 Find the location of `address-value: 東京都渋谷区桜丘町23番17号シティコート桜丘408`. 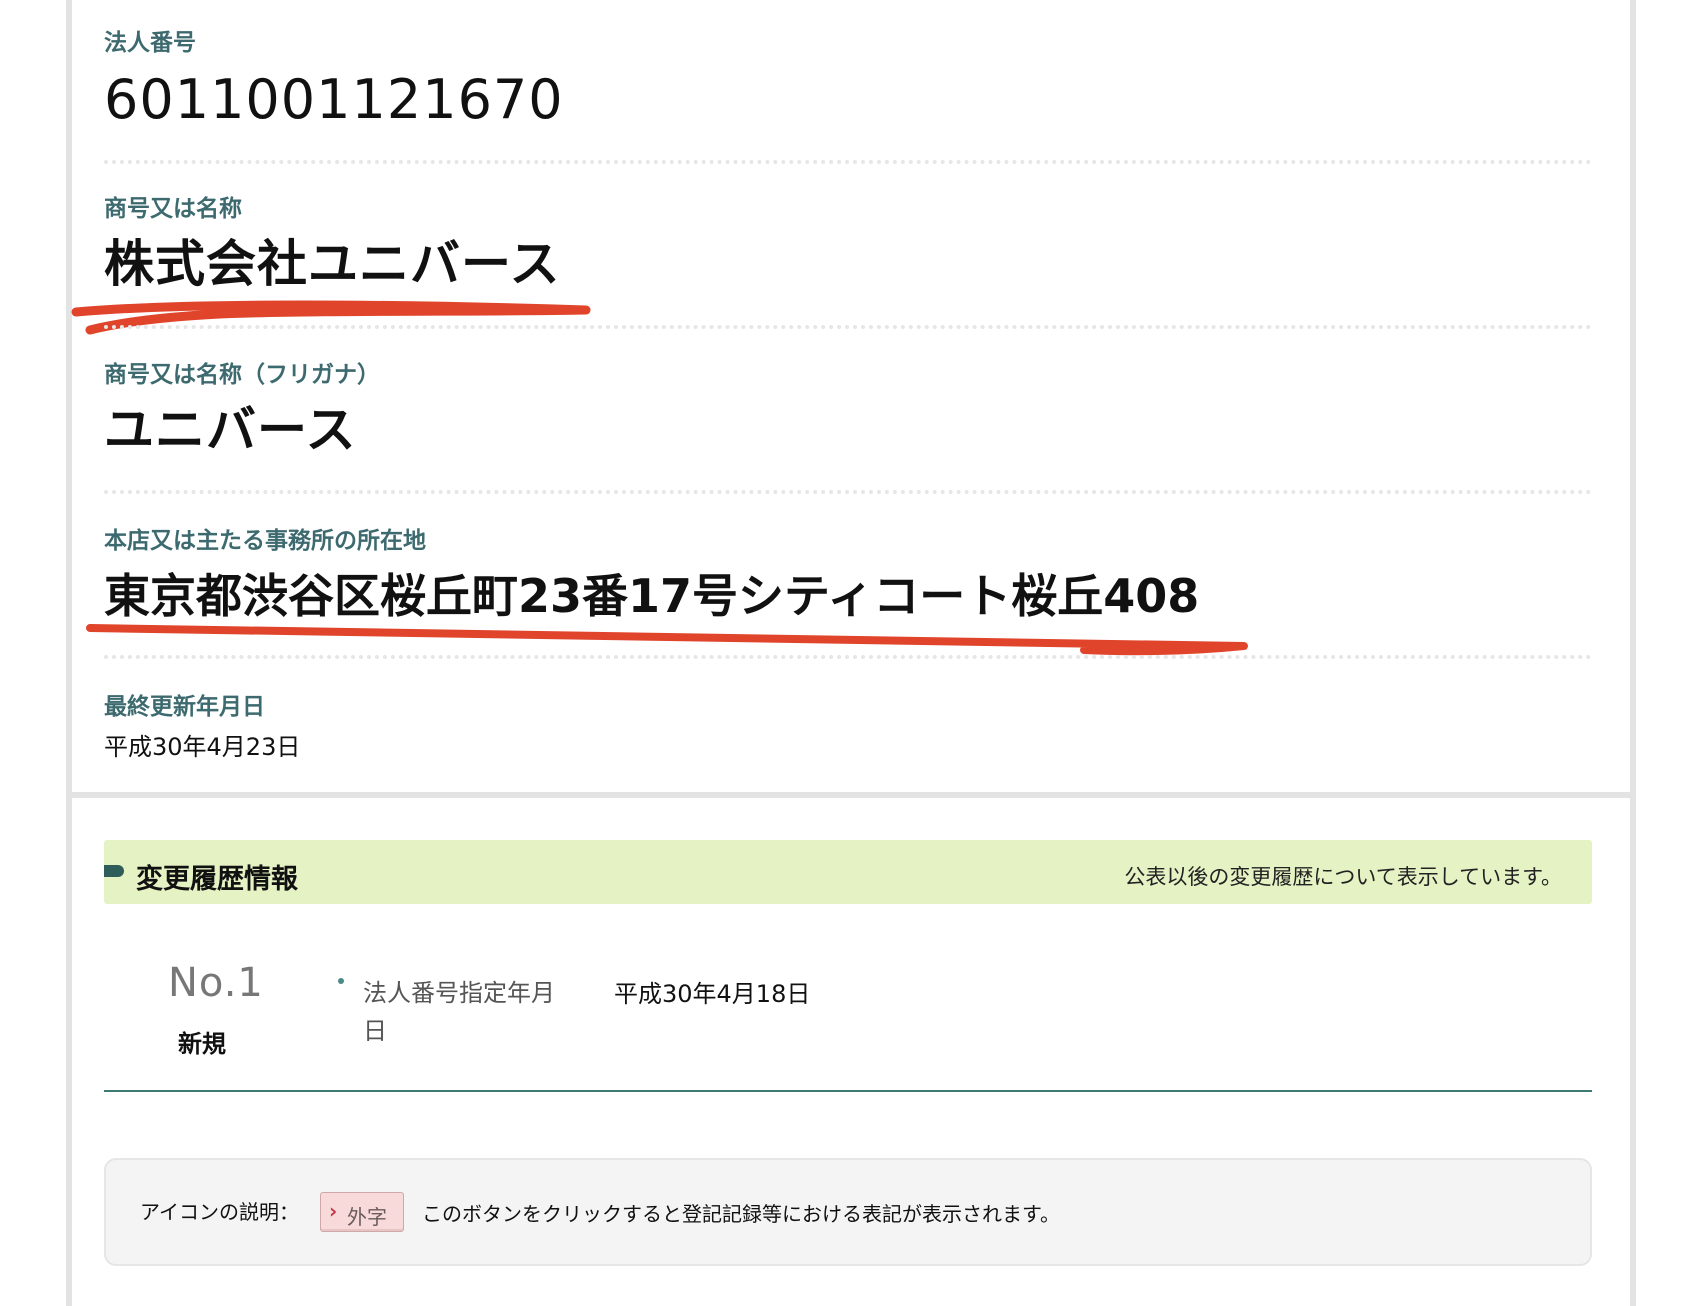

address-value: 東京都渋谷区桜丘町23番17号シティコート桜丘408 is located at coordinates (652, 596).